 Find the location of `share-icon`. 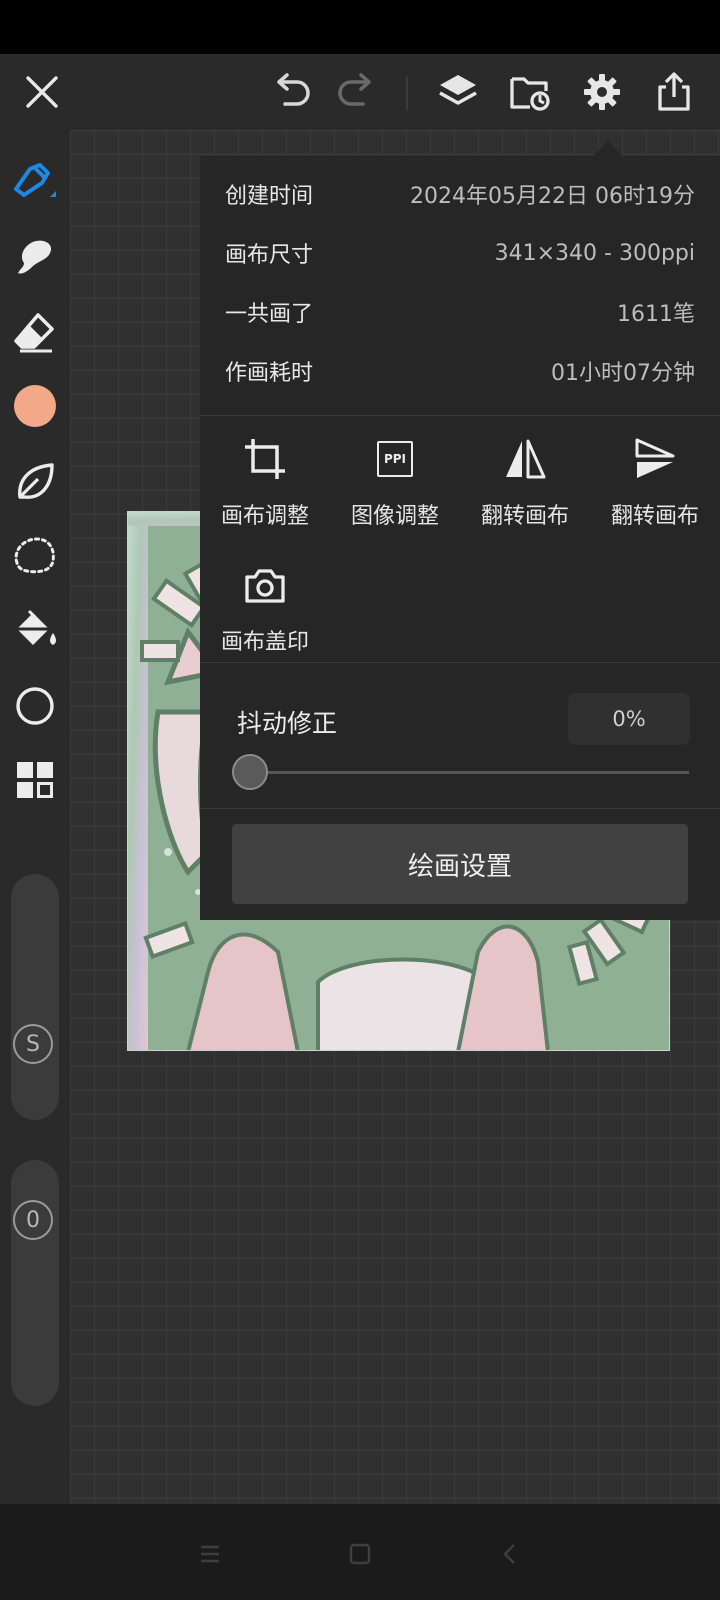

share-icon is located at coordinates (674, 91).